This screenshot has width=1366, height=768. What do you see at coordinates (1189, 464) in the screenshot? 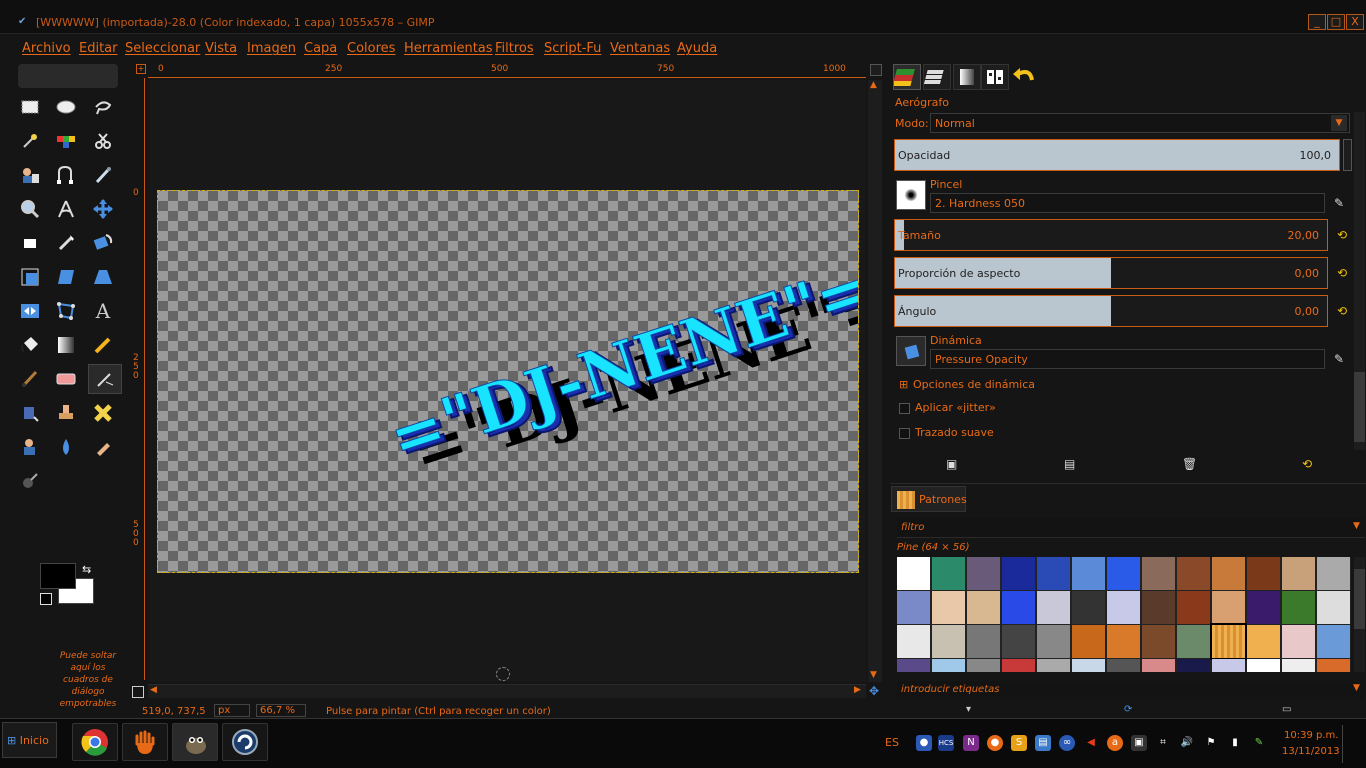
I see `delete-options-icon: 🗑` at bounding box center [1189, 464].